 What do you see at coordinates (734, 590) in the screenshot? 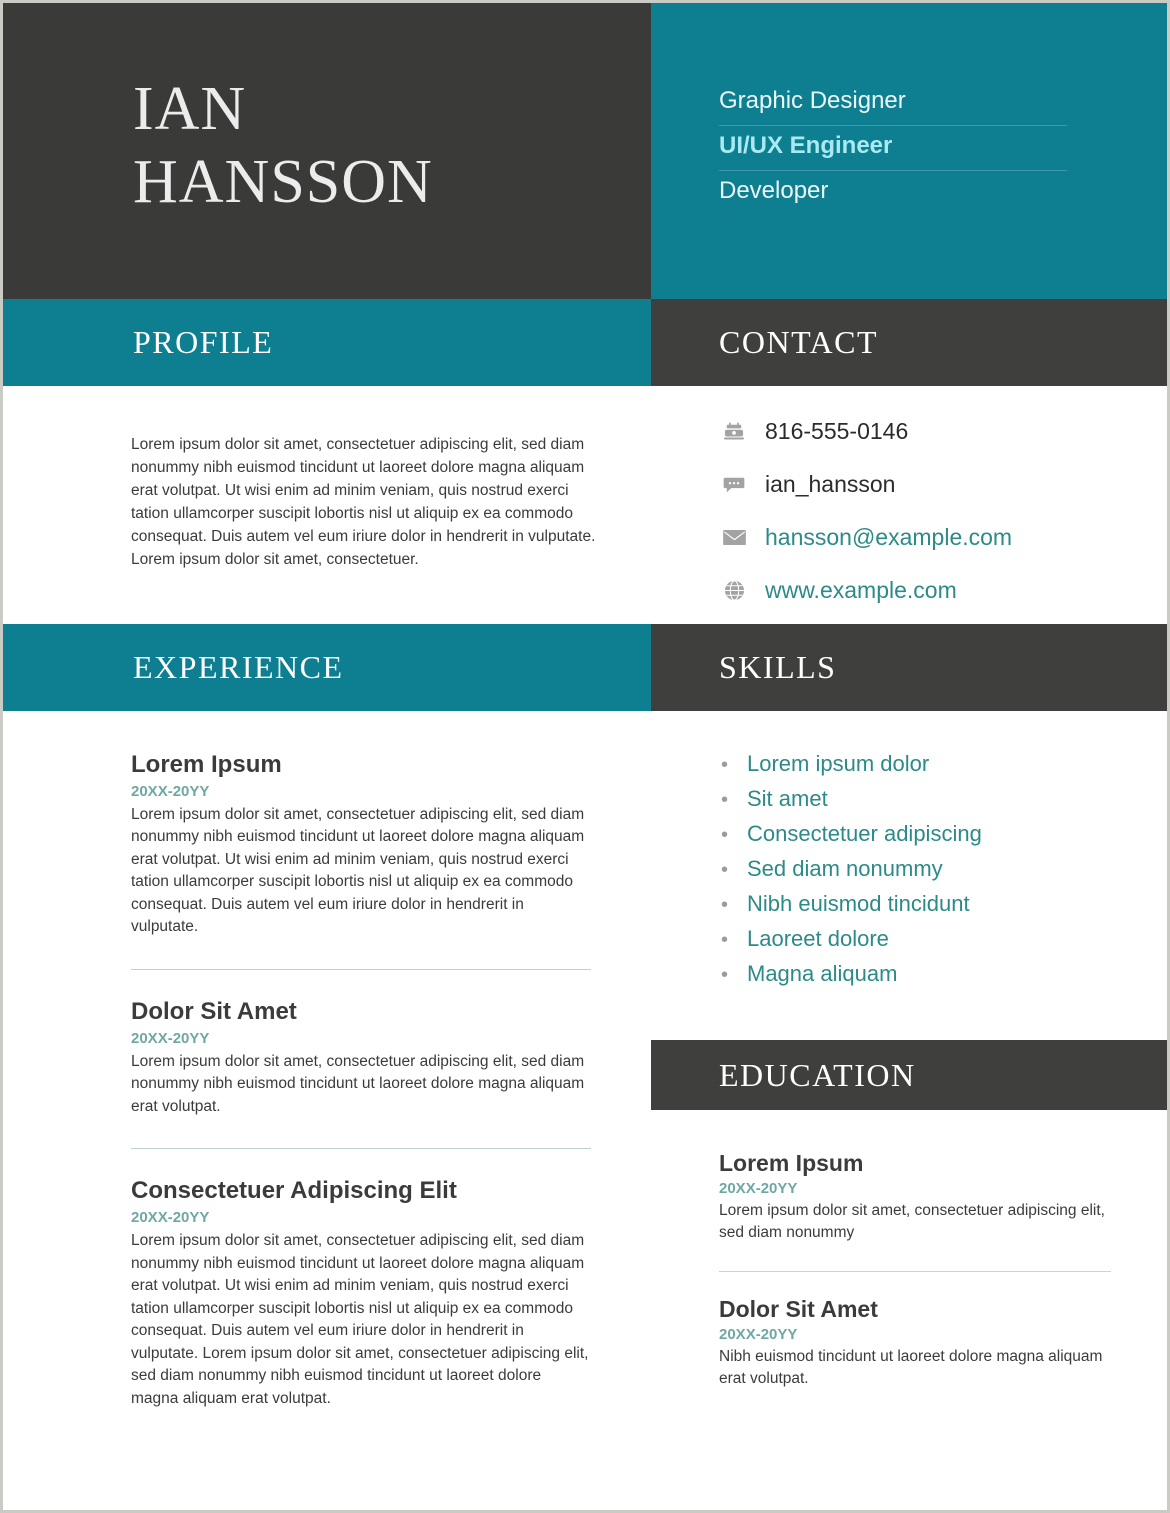
I see `globe-icon` at bounding box center [734, 590].